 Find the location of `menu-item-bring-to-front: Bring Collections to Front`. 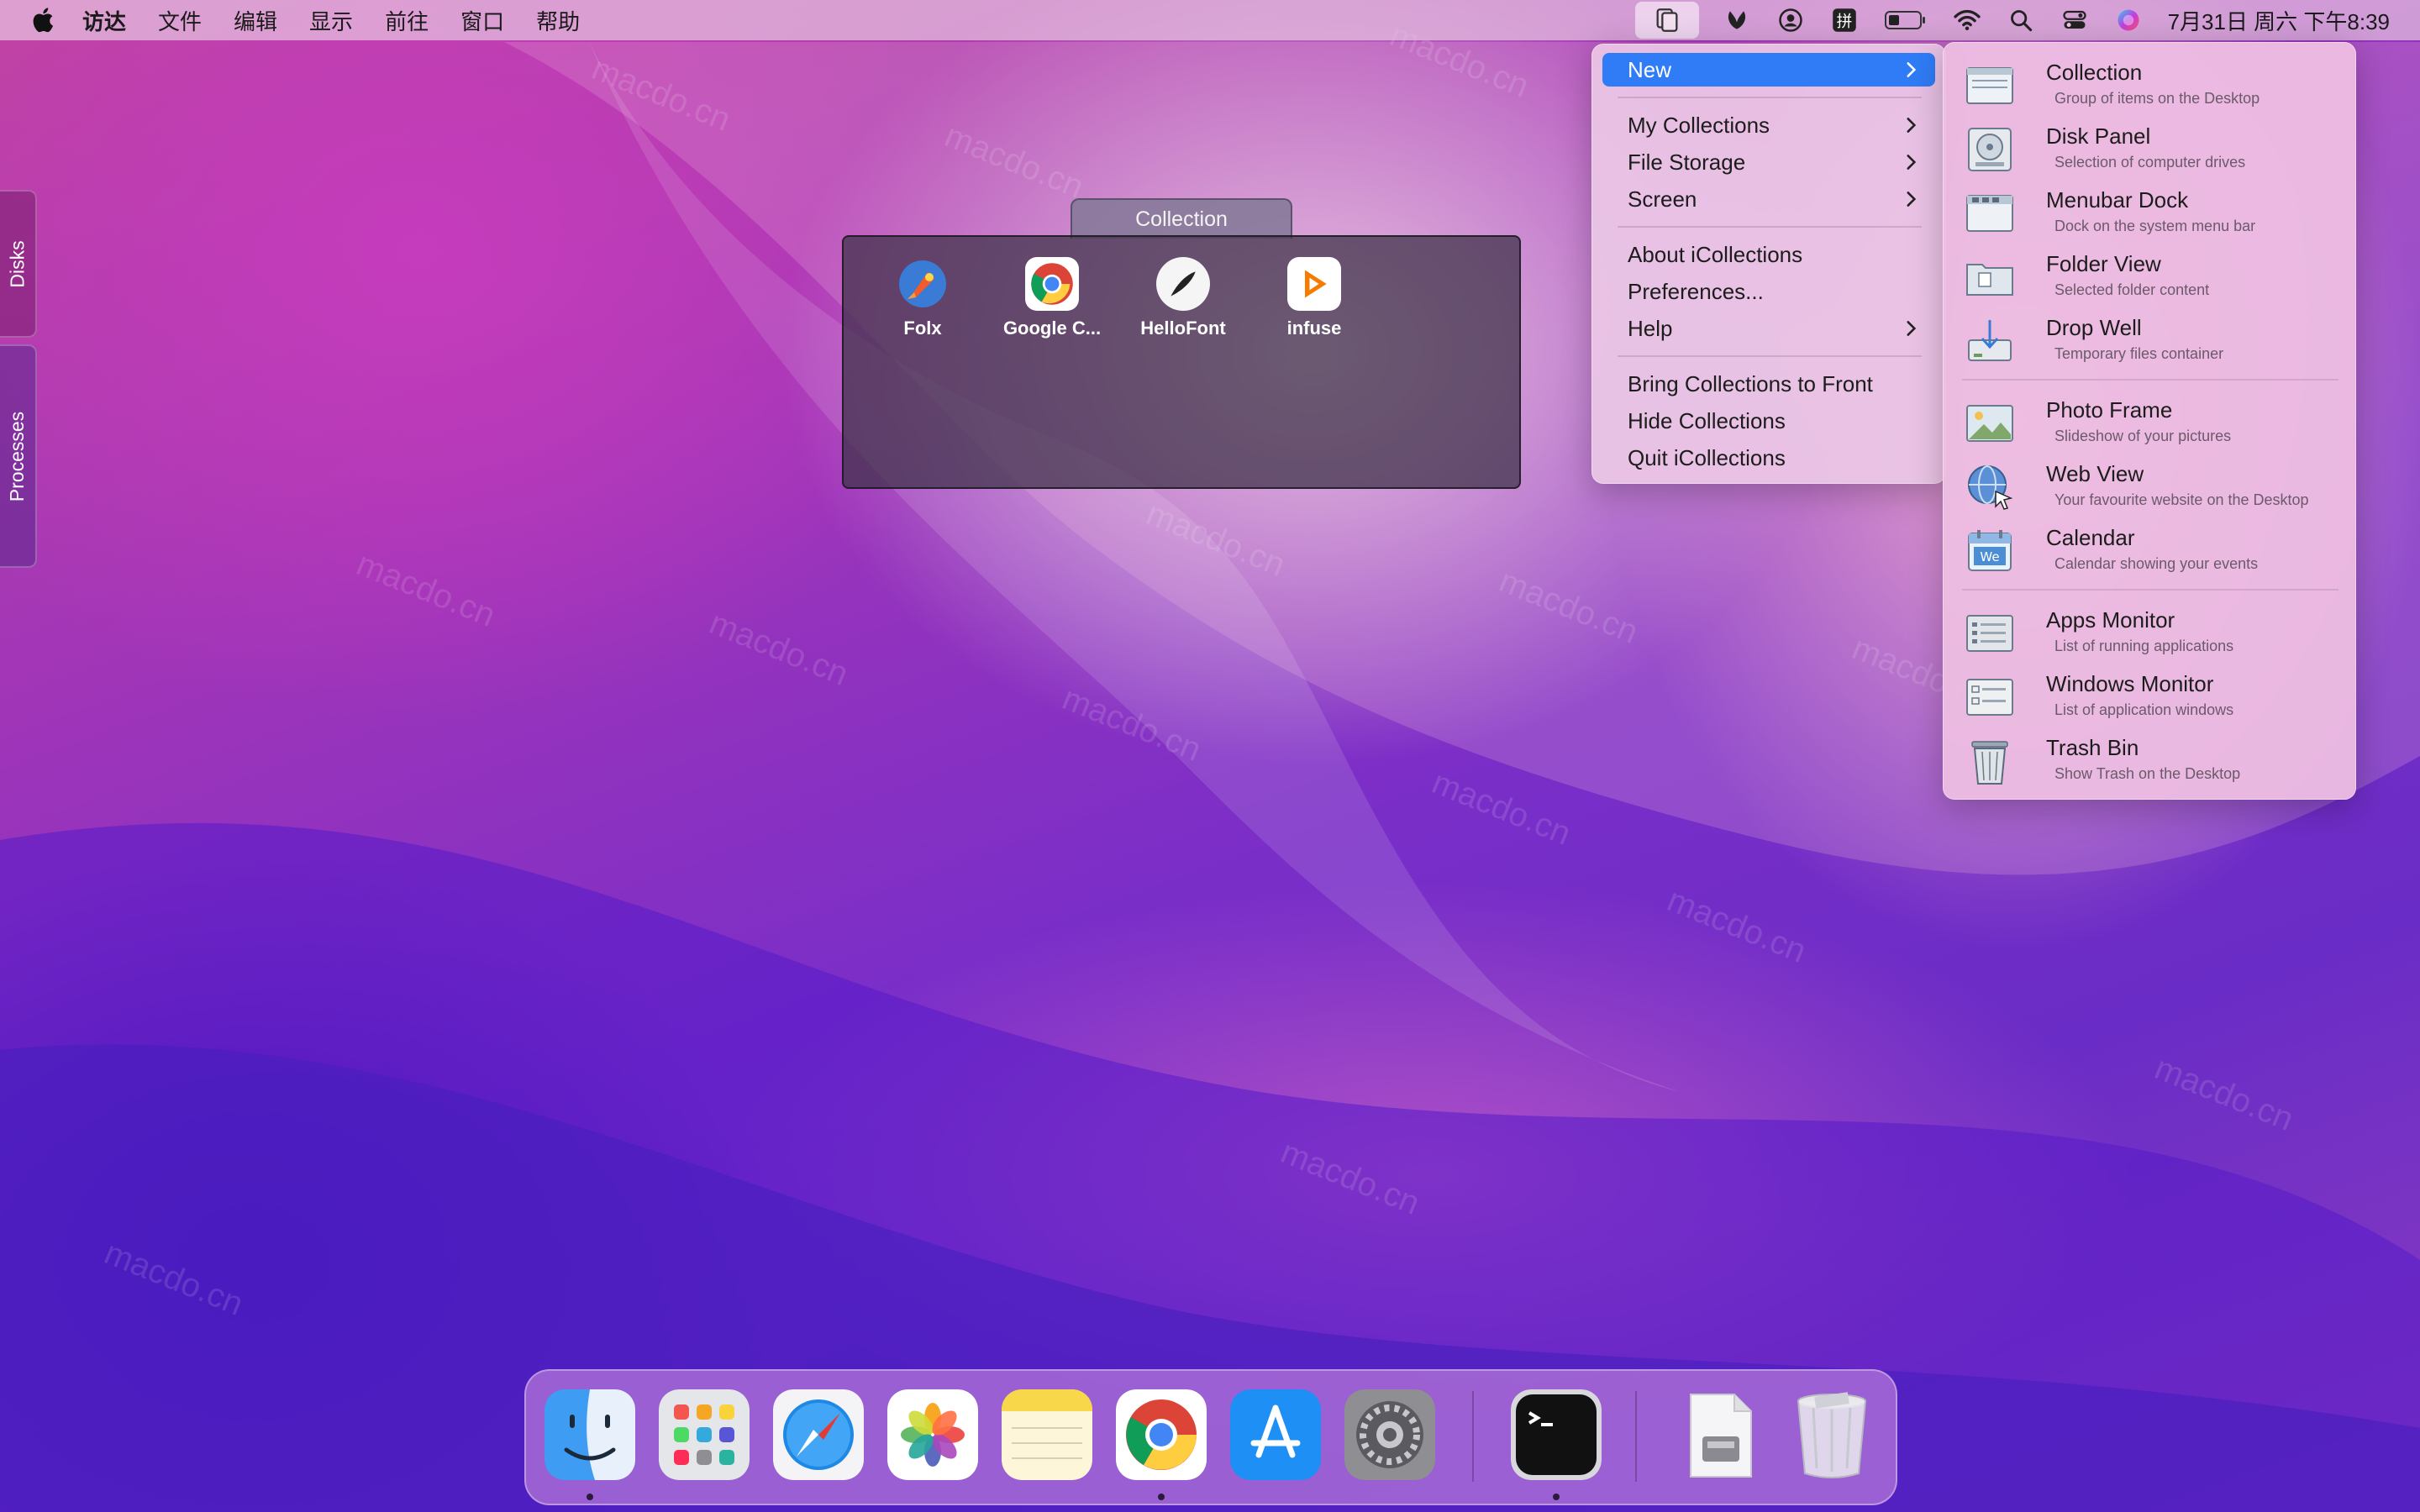

menu-item-bring-to-front: Bring Collections to Front is located at coordinates (1768, 384).